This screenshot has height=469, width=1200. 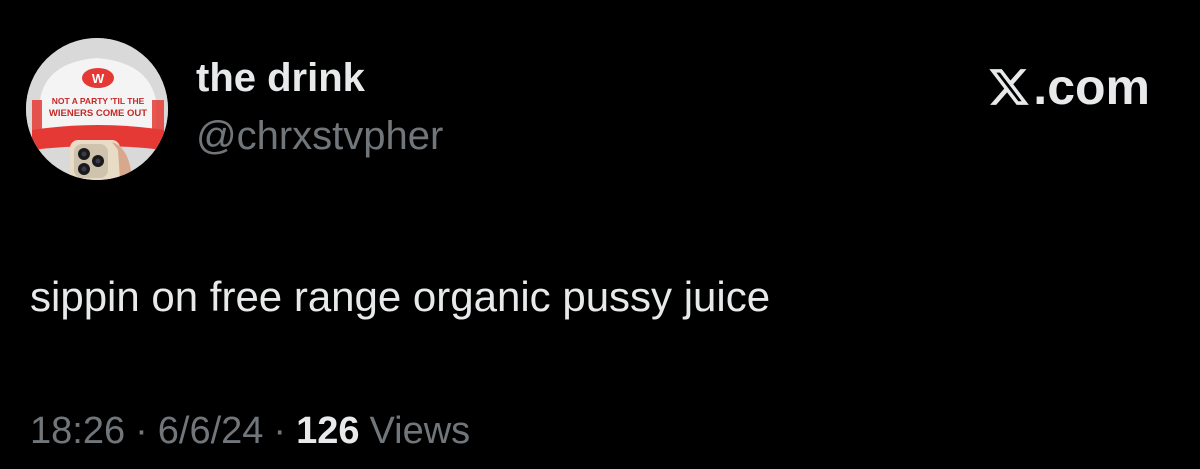 What do you see at coordinates (420, 431) in the screenshot?
I see `views-label: Views` at bounding box center [420, 431].